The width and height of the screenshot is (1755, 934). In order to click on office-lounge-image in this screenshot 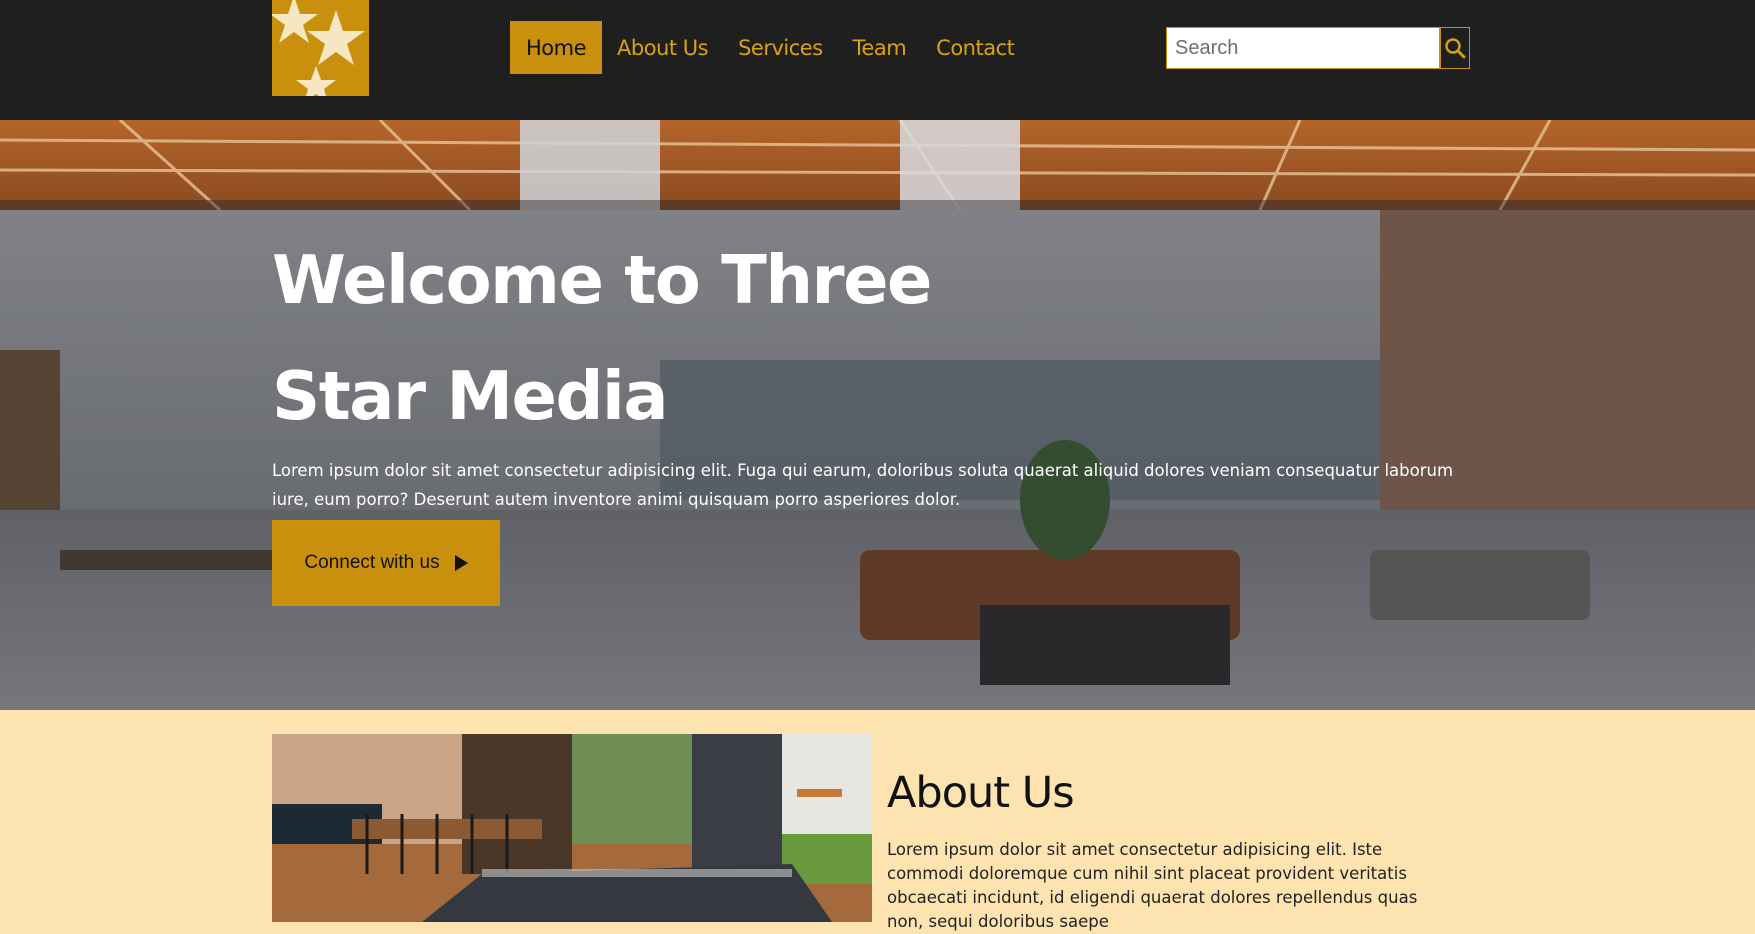, I will do `click(572, 828)`.